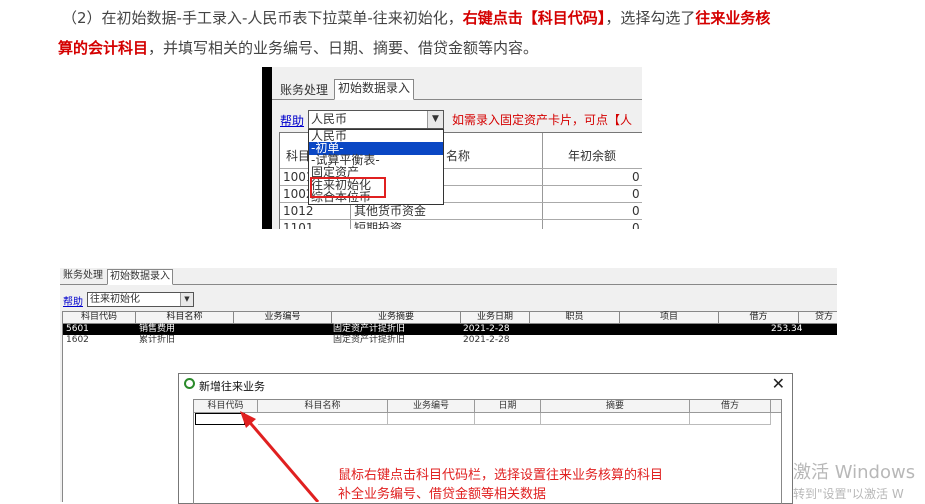 The width and height of the screenshot is (925, 504). Describe the element at coordinates (848, 494) in the screenshot. I see `activation-watermark-sub: 转到"设置"以激活 W` at that location.